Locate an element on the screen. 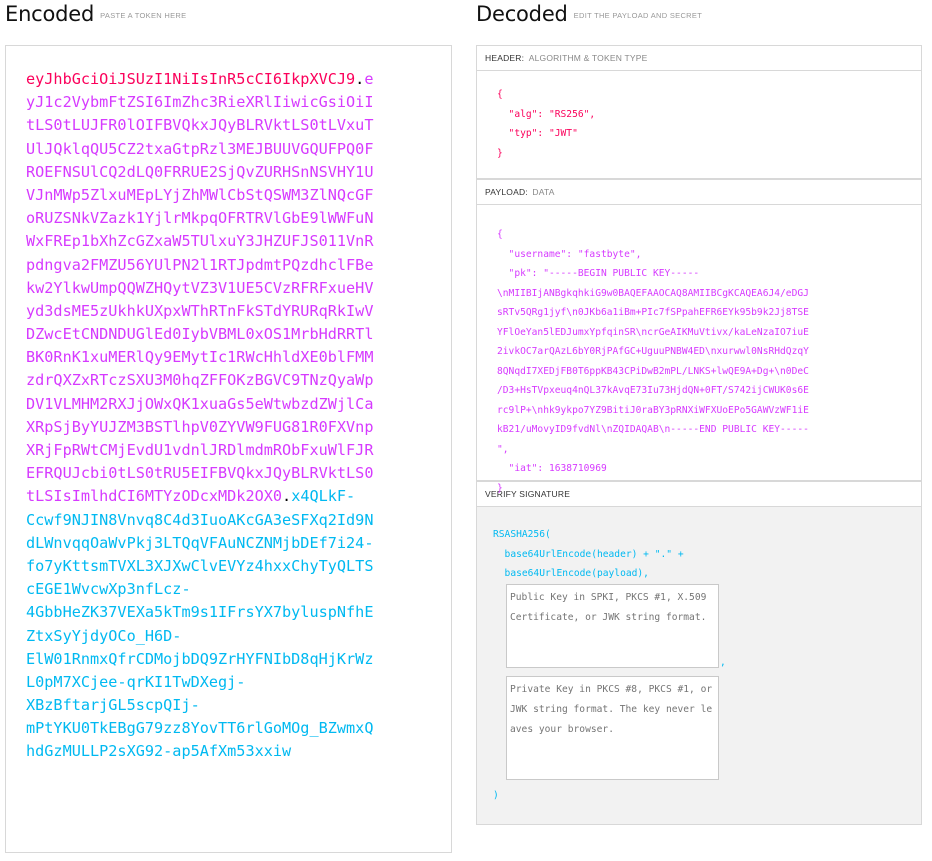 The height and width of the screenshot is (861, 932). token-line: WxFREp1bXhZcGZxaW5TUlxuY3JHZUFJS011VnR is located at coordinates (212, 241).